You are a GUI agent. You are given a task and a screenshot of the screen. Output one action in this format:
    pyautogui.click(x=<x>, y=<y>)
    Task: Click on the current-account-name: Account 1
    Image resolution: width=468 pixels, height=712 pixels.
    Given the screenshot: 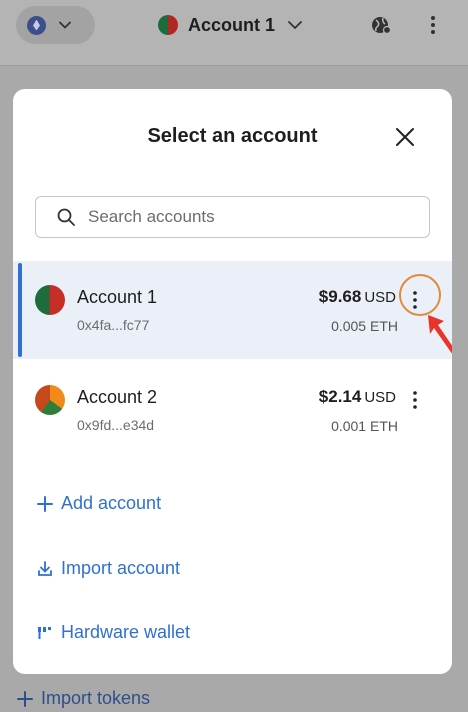 What is the action you would take?
    pyautogui.click(x=232, y=24)
    